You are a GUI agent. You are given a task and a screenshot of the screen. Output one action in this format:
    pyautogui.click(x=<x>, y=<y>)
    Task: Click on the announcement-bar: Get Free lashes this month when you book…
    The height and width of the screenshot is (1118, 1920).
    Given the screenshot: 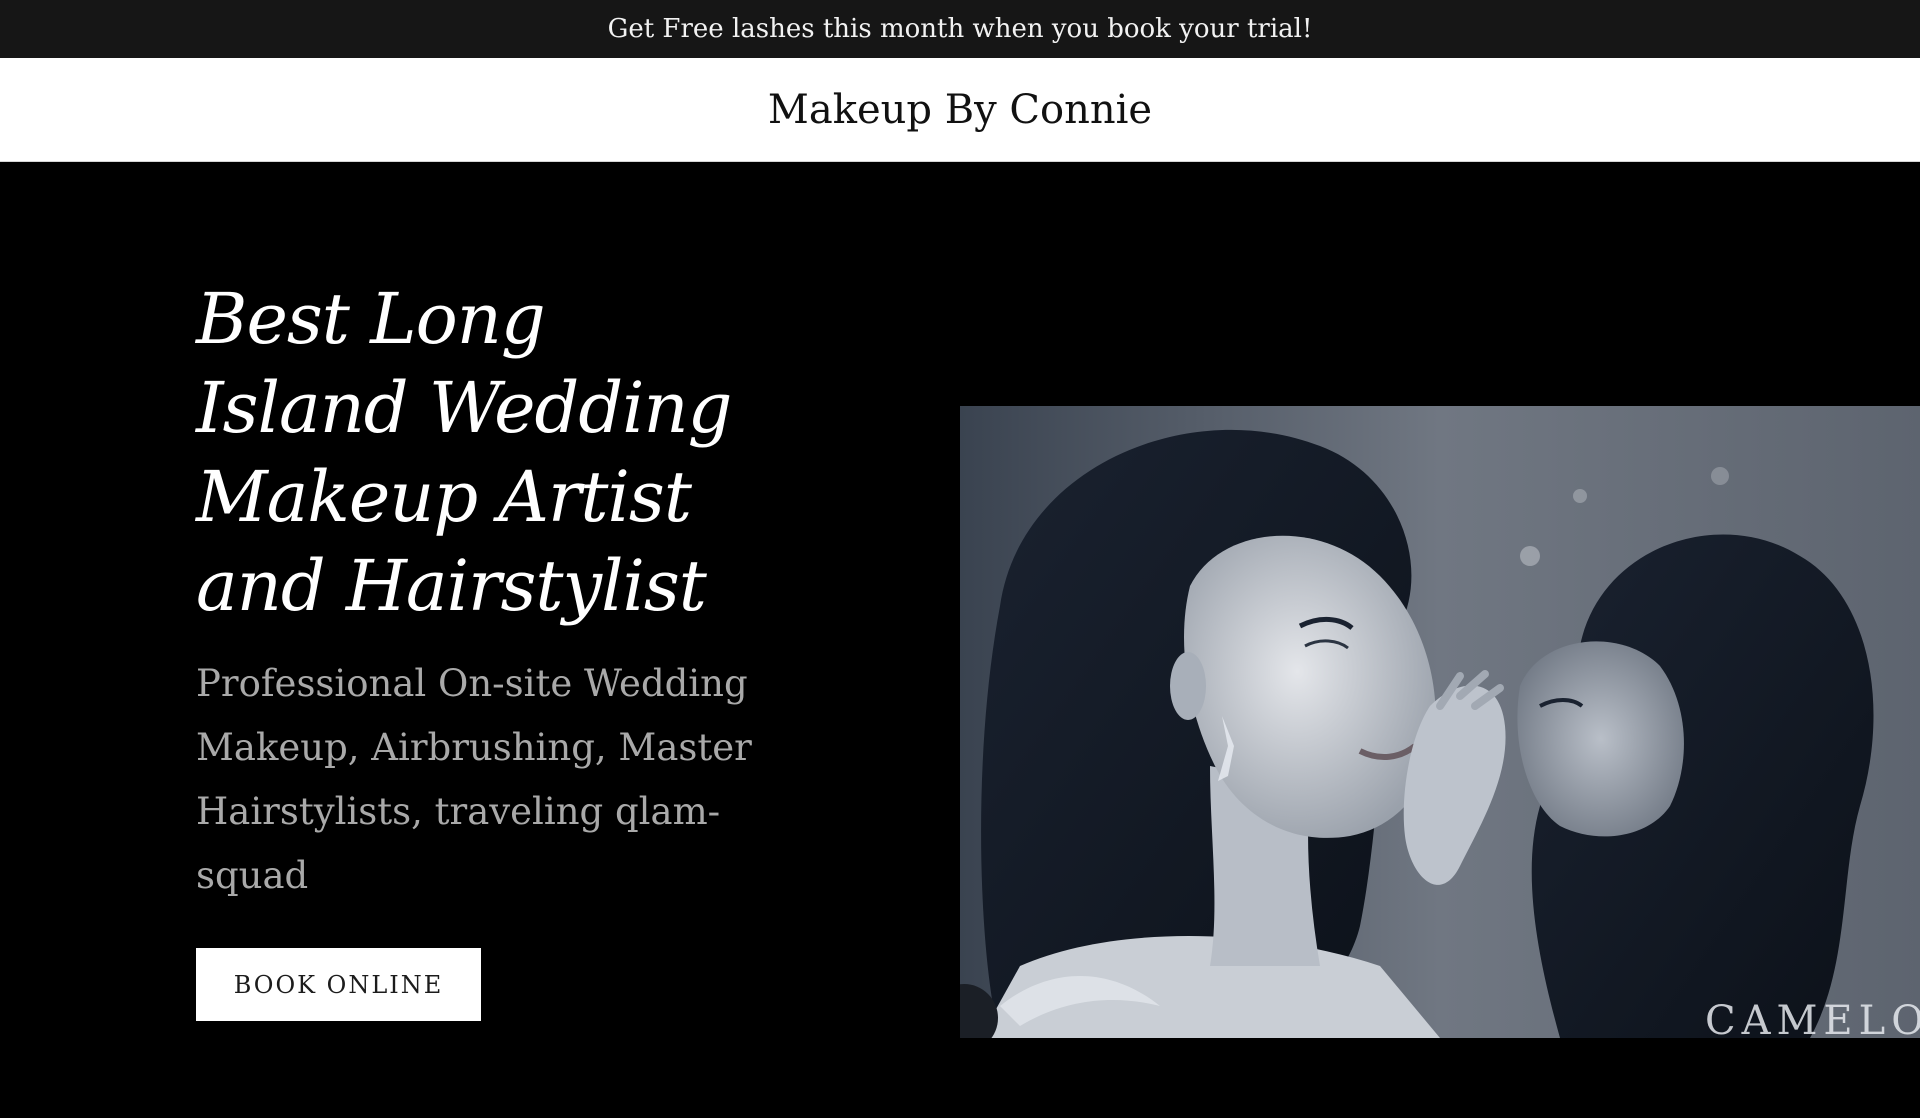 What is the action you would take?
    pyautogui.click(x=960, y=29)
    